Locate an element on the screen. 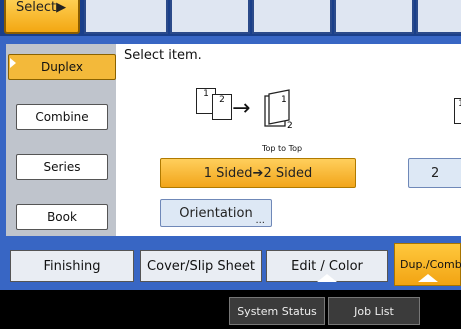 The image size is (461, 329). tab-cover-slip-sheet: Cover/Slip Sheet is located at coordinates (201, 266).